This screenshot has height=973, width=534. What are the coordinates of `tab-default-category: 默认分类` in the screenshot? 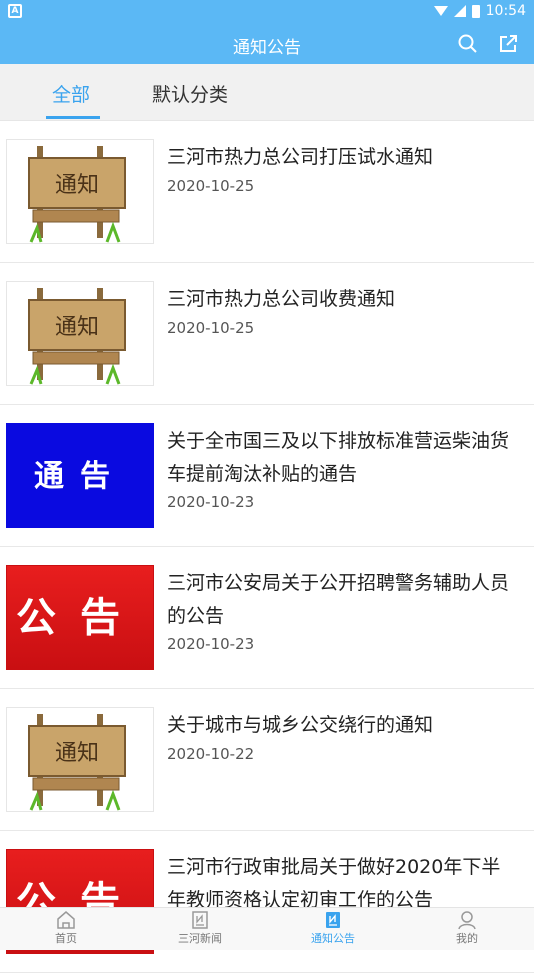 It's located at (190, 93).